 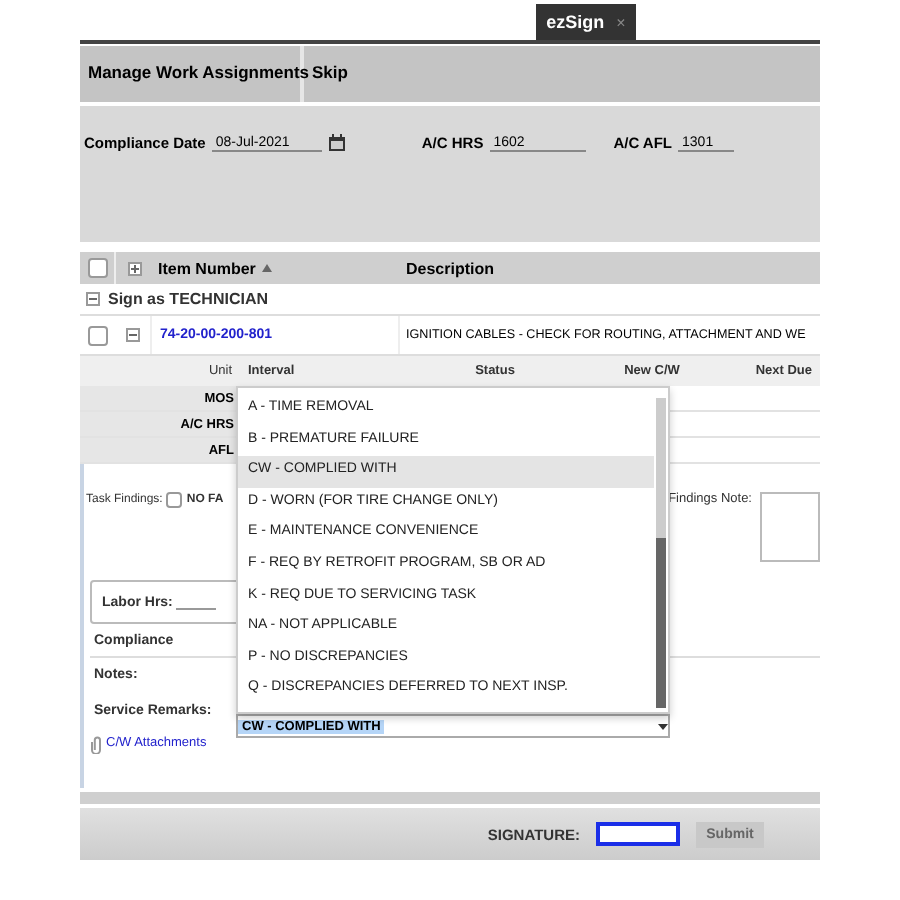 I want to click on signature-field, so click(x=638, y=834).